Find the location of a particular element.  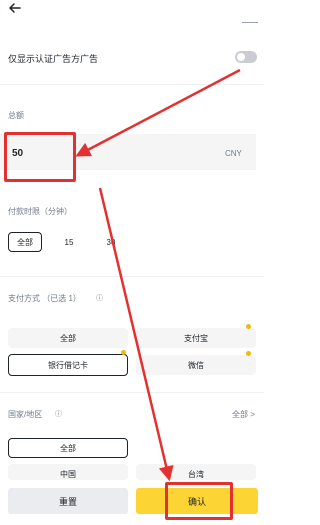

arrow-to-confirm is located at coordinates (136, 334).